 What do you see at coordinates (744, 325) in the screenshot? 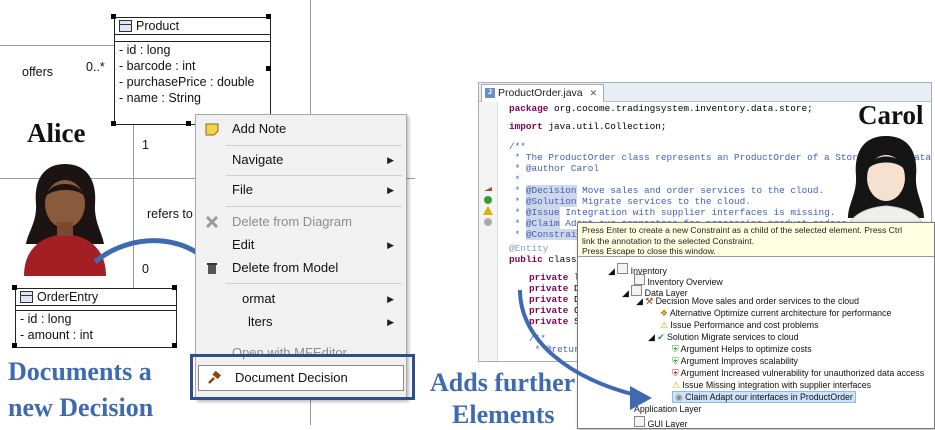
I see `tree-node-label: Issue Performance and cost problems` at bounding box center [744, 325].